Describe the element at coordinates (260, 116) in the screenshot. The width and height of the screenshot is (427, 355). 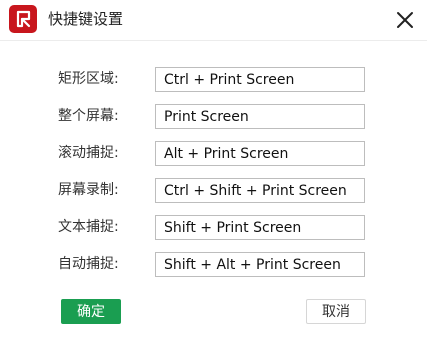
I see `hotkey-field-full-screen` at that location.